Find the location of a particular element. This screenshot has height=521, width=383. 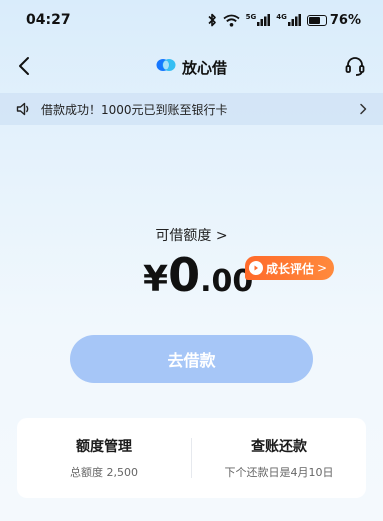

growth-badge-arrow: > is located at coordinates (322, 268).